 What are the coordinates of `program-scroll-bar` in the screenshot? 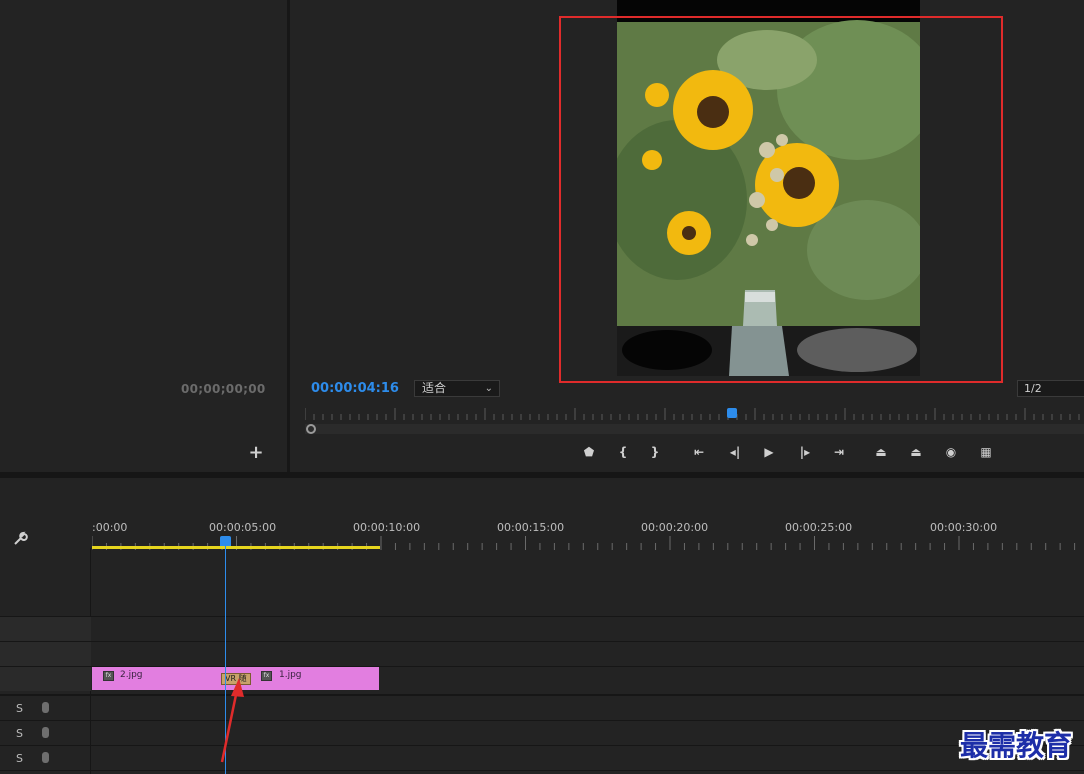 It's located at (694, 429).